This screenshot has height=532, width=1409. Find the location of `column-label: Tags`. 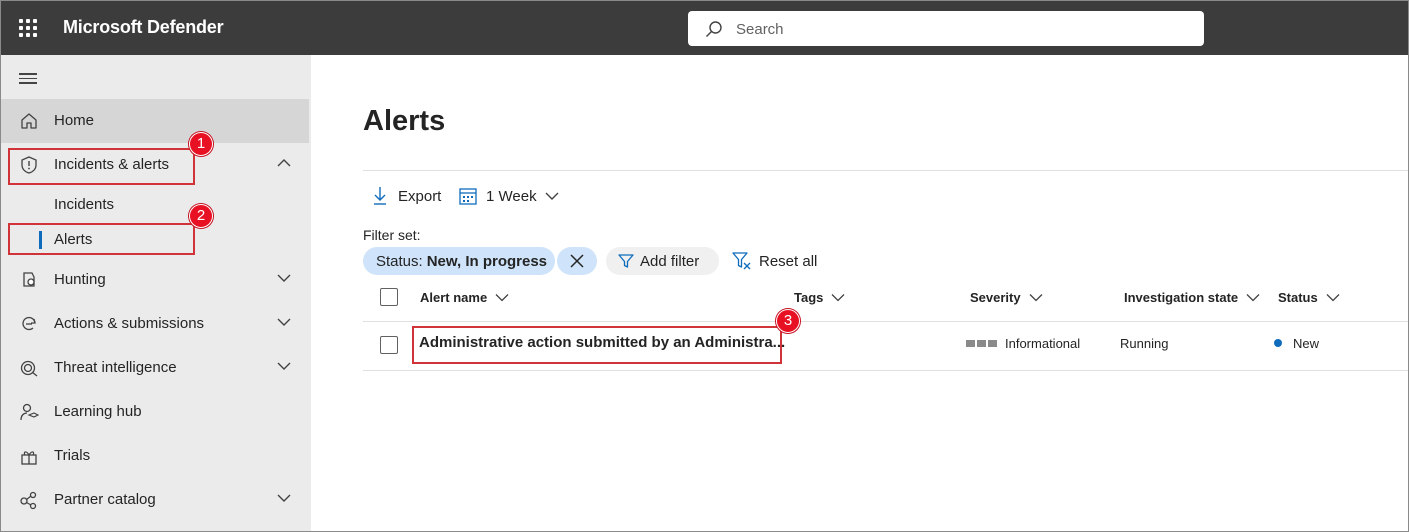

column-label: Tags is located at coordinates (809, 297).